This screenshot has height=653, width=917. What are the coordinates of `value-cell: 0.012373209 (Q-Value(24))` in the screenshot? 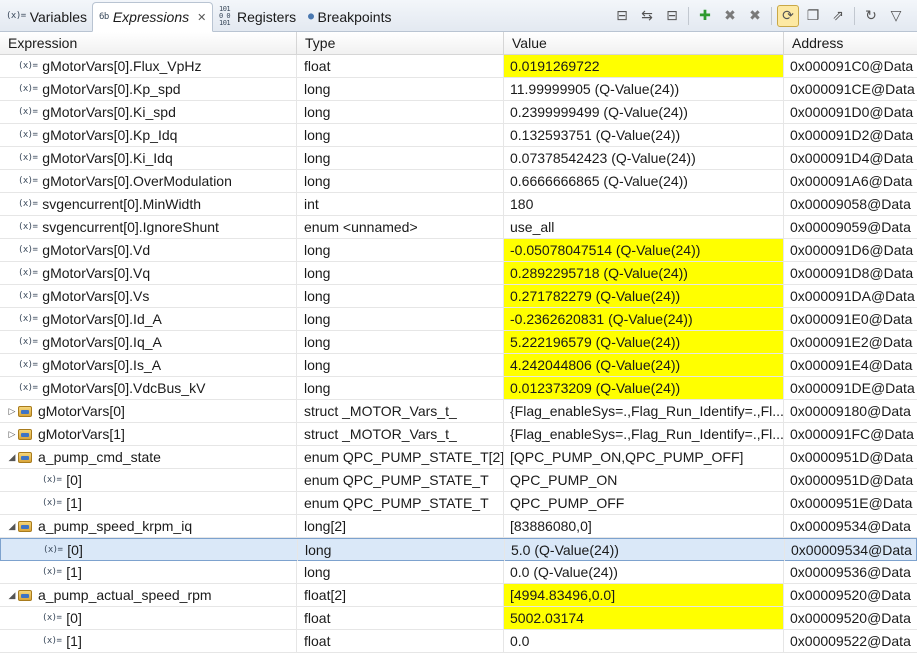 It's located at (644, 388).